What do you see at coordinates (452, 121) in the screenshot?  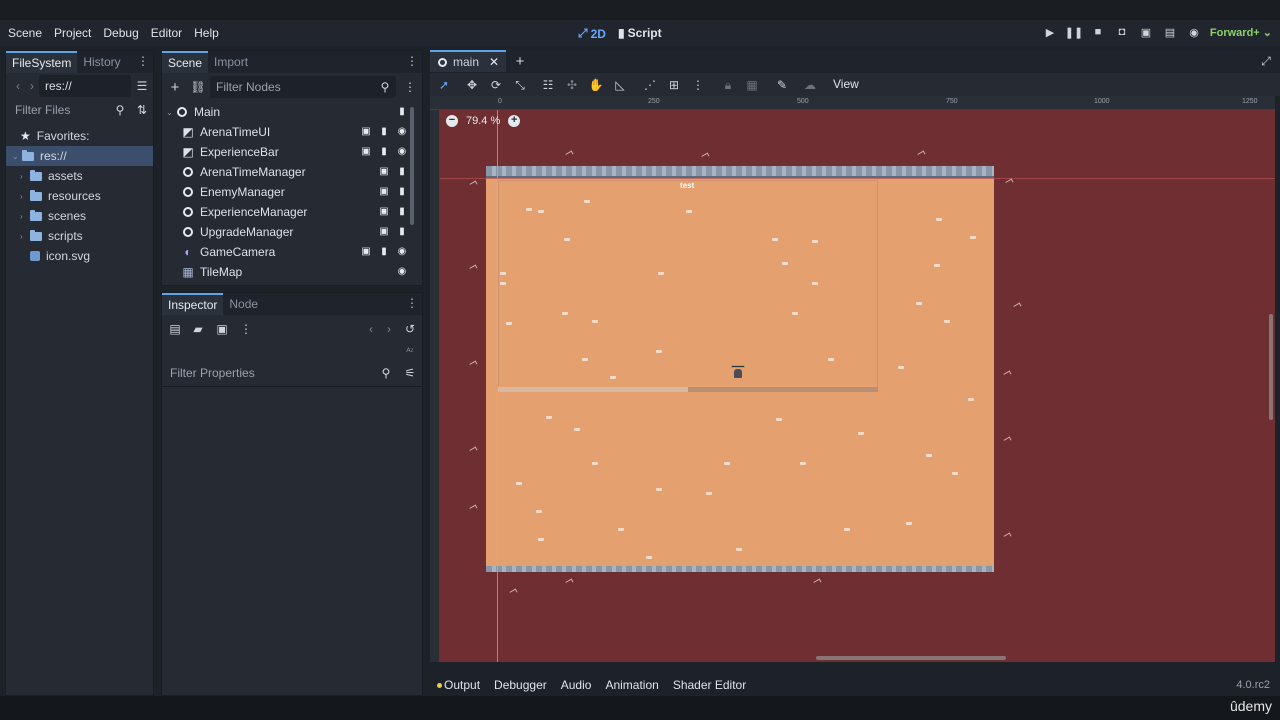 I see `zoom-out-icon: −` at bounding box center [452, 121].